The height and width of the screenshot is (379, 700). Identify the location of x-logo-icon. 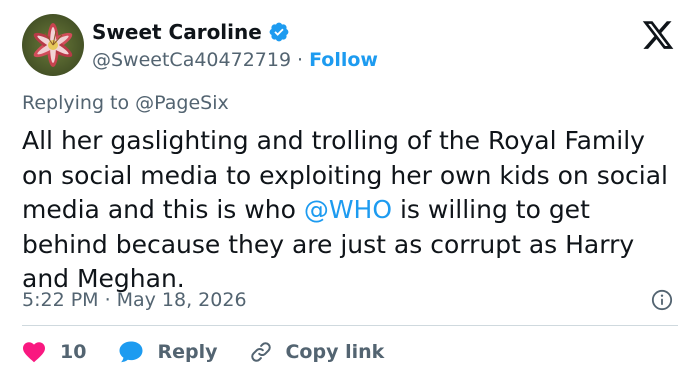
(658, 35).